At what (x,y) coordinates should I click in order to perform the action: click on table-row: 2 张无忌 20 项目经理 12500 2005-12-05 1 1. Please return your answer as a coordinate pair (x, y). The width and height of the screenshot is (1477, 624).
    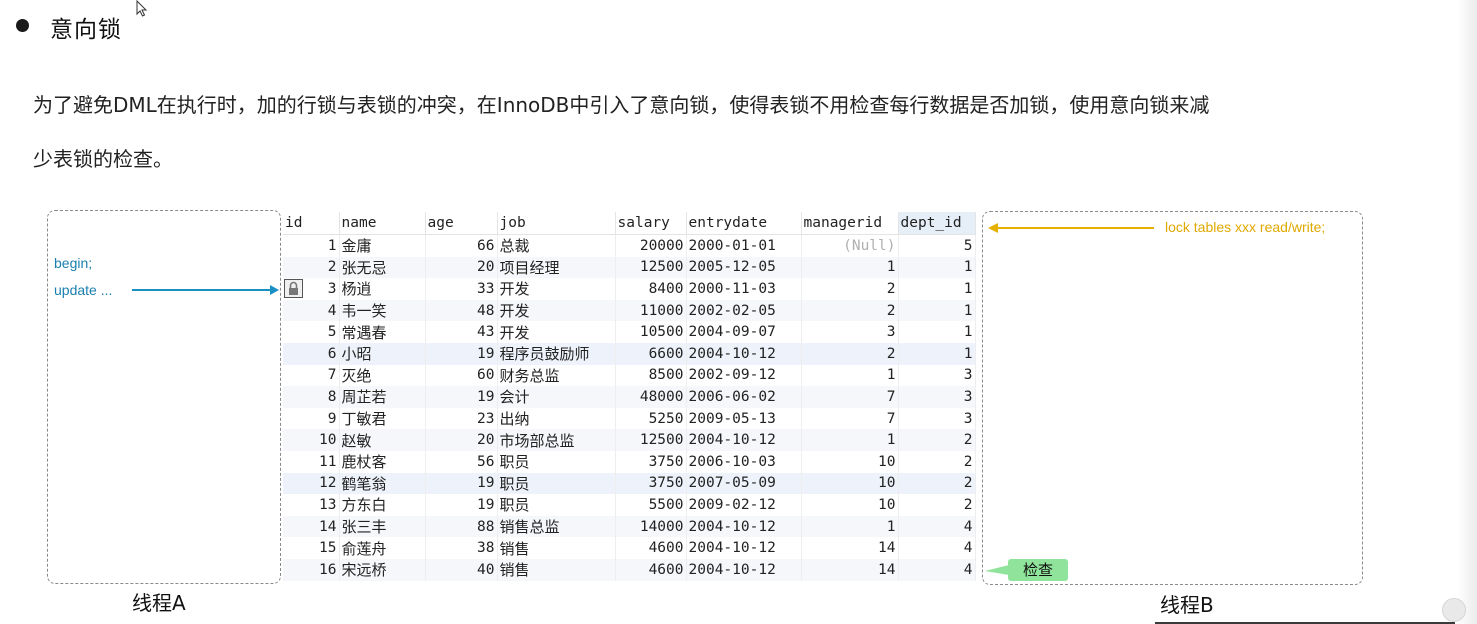
    Looking at the image, I should click on (629, 267).